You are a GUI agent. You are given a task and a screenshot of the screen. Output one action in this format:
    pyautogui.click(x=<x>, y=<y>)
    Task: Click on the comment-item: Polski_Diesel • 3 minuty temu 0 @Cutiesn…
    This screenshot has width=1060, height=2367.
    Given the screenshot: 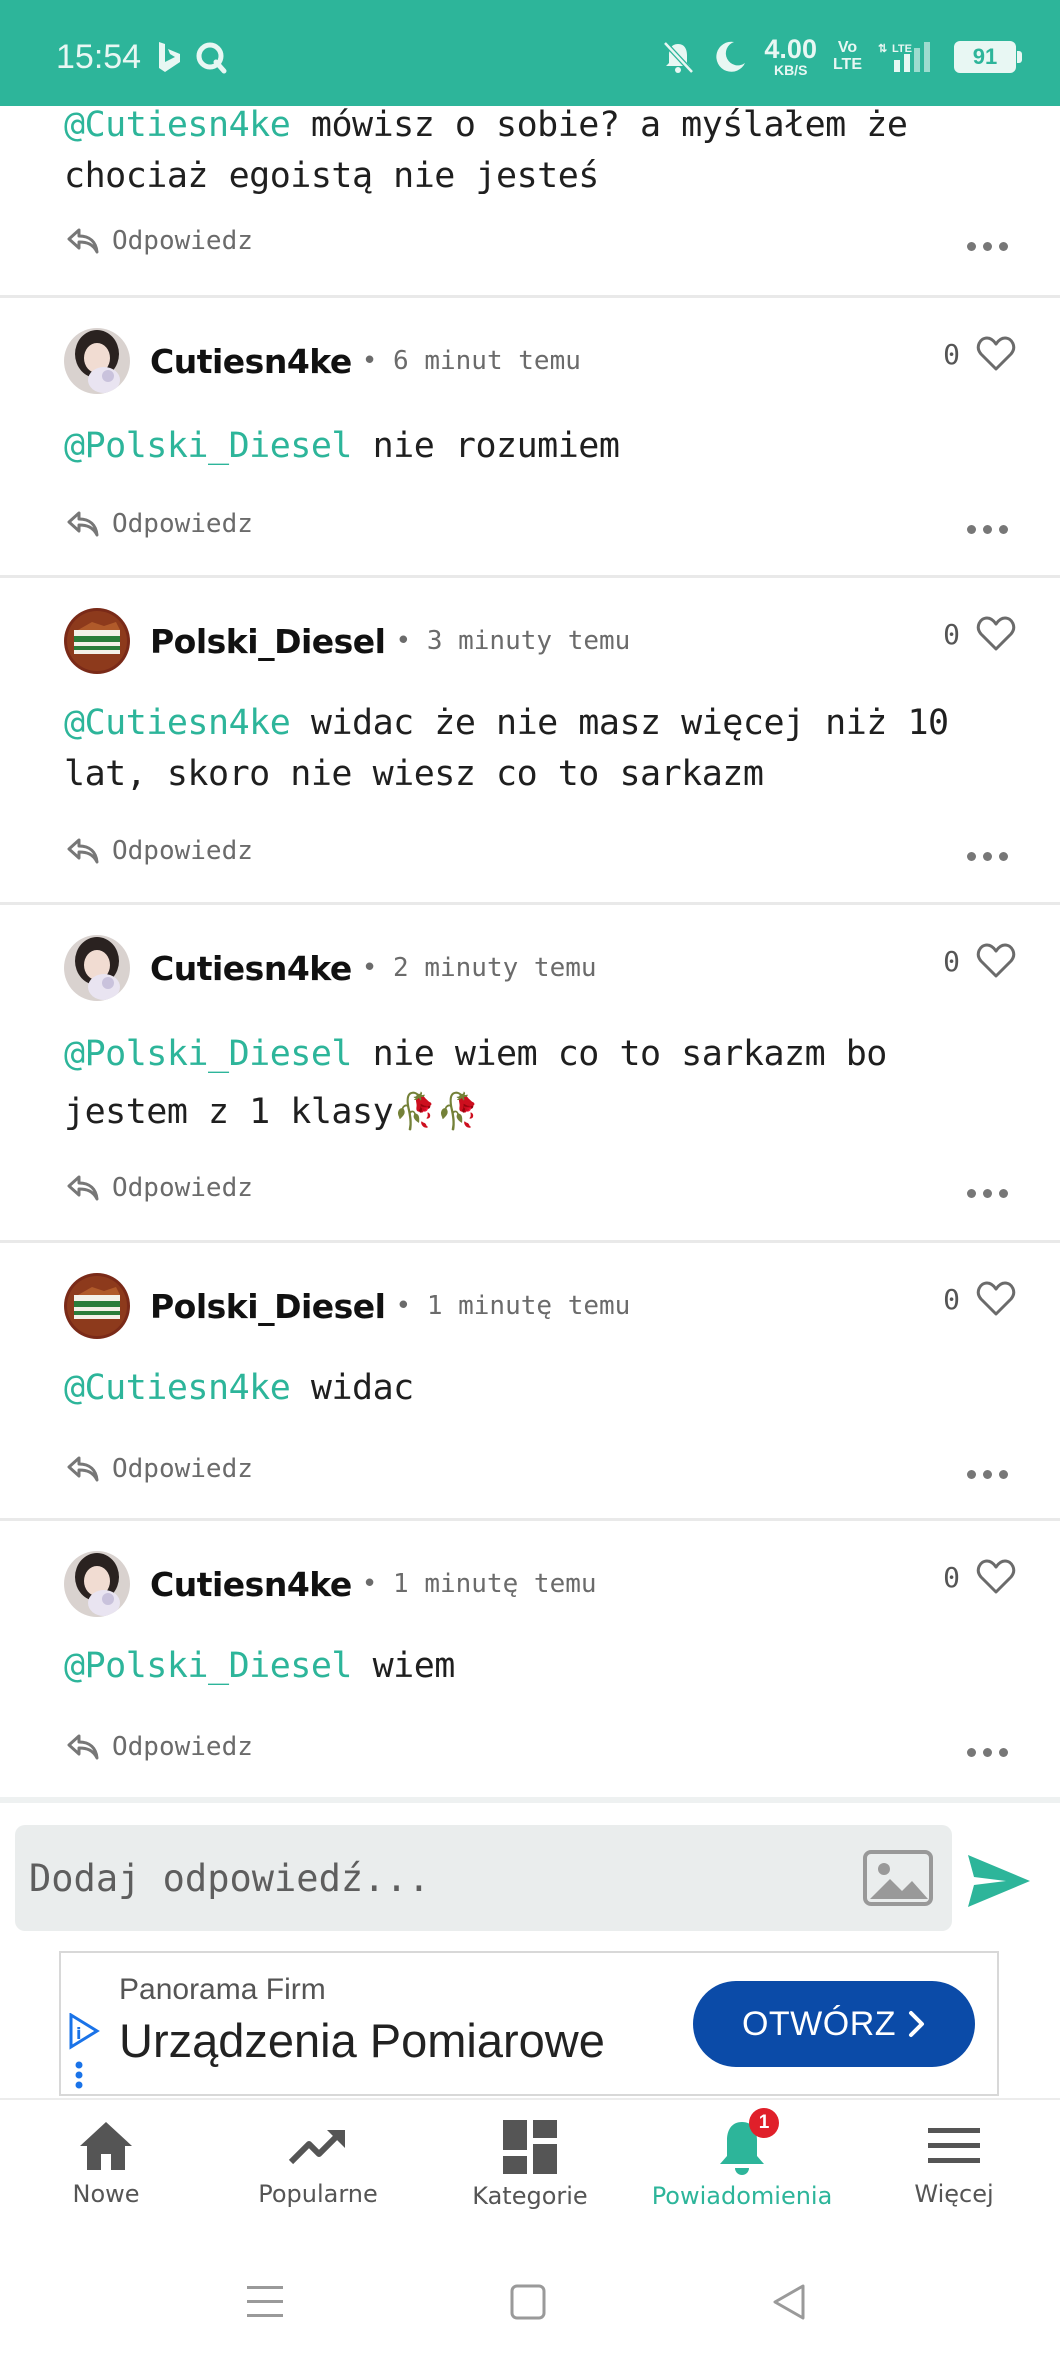 What is the action you would take?
    pyautogui.click(x=530, y=741)
    